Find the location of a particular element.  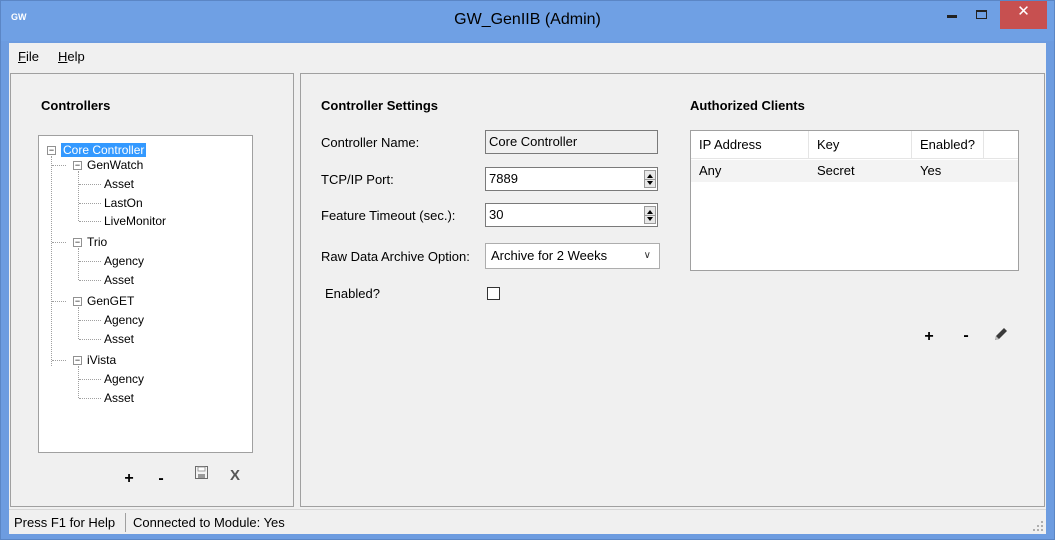

close-button: ✕ is located at coordinates (1023, 15).